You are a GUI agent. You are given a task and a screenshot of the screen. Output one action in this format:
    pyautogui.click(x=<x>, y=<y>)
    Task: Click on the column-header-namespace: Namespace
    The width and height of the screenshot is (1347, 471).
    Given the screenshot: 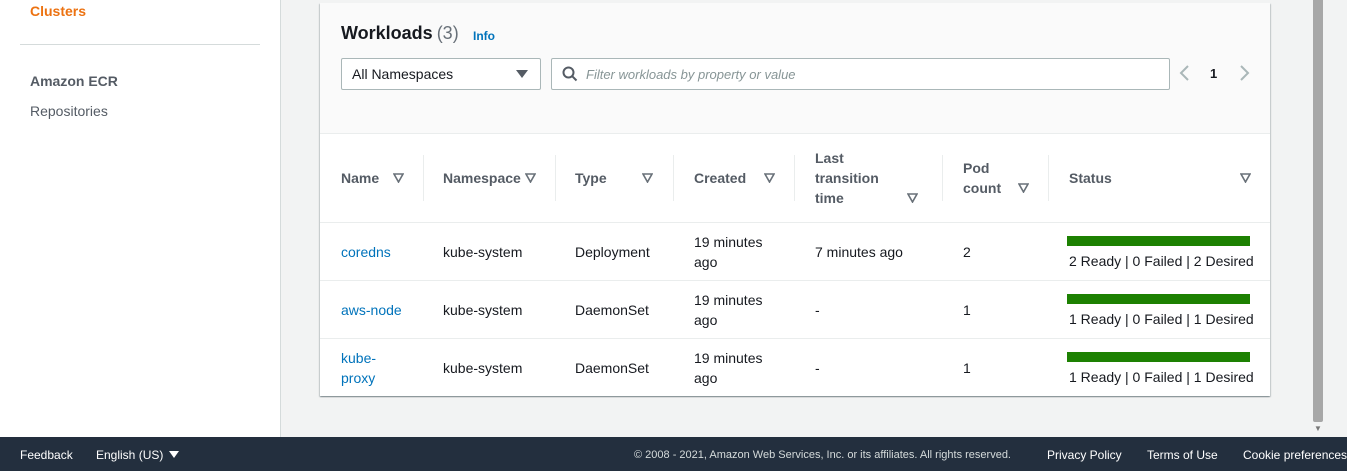 What is the action you would take?
    pyautogui.click(x=498, y=177)
    